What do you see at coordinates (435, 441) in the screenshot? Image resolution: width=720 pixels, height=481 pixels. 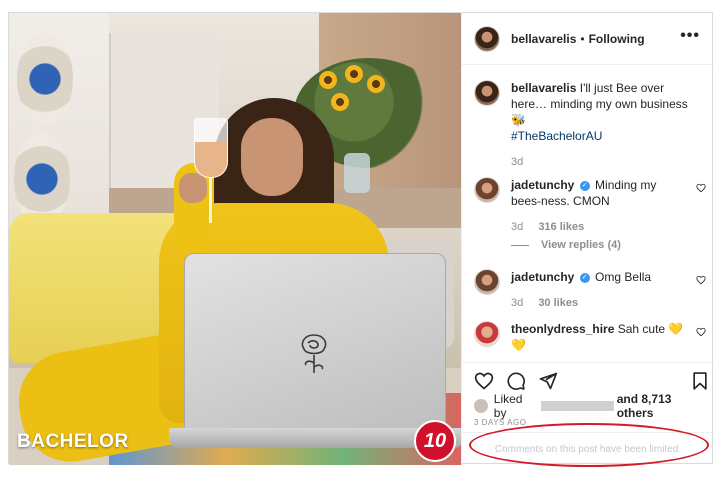 I see `network-logo: 10` at bounding box center [435, 441].